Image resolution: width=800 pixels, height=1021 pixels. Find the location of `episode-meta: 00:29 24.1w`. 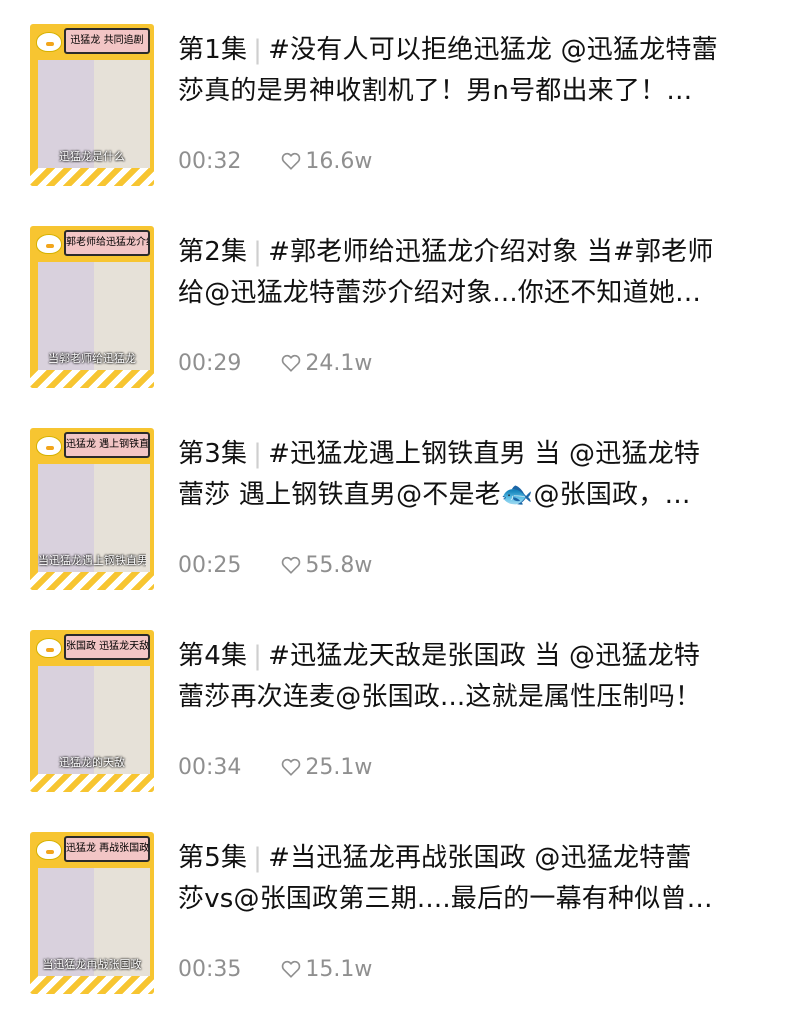

episode-meta: 00:29 24.1w is located at coordinates (275, 363).